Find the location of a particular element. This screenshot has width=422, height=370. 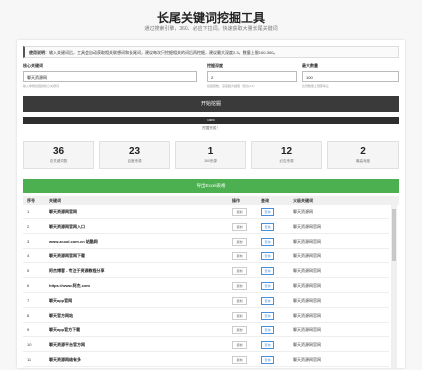

row-keyword: 聊天资源网官网入口 is located at coordinates (67, 226).